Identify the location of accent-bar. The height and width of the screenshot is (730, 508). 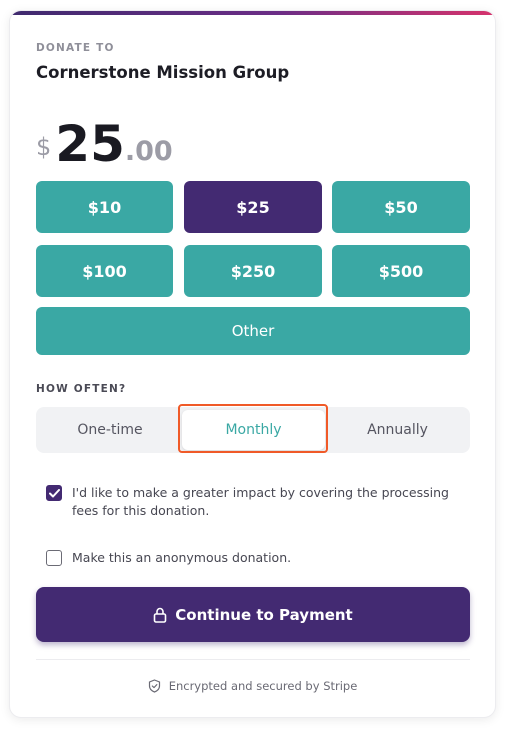
(252, 13).